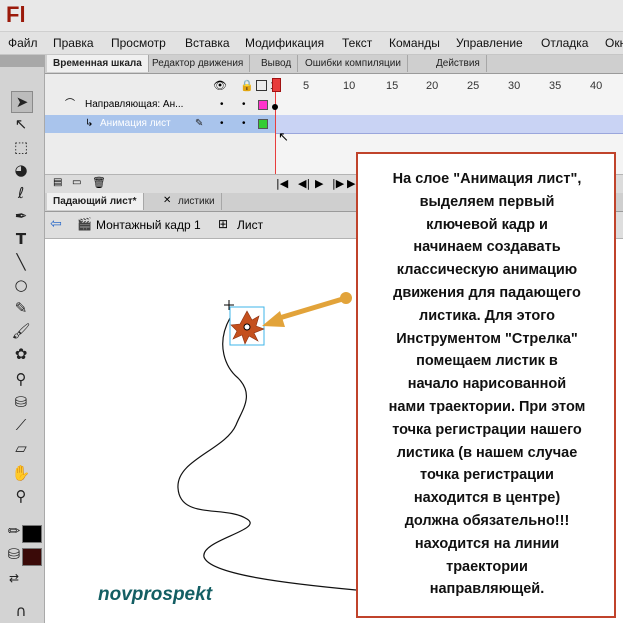 This screenshot has width=623, height=623. What do you see at coordinates (311, 308) in the screenshot?
I see `callout-arrow` at bounding box center [311, 308].